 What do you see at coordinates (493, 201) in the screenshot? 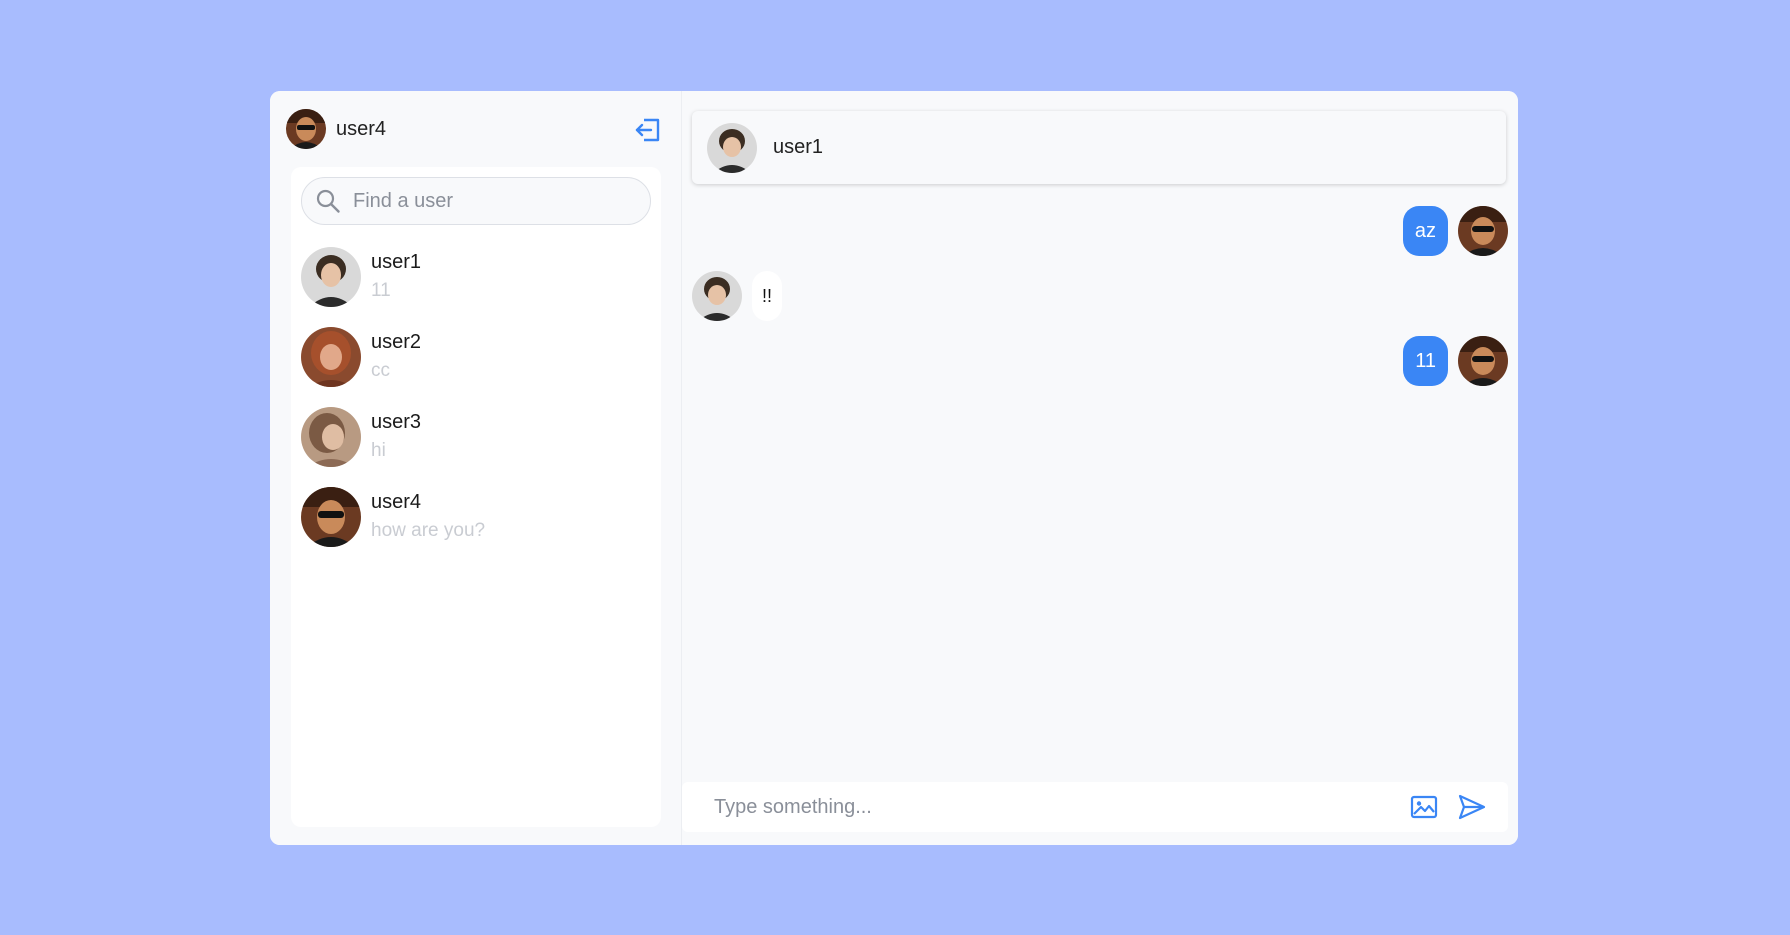
I see `search-input` at bounding box center [493, 201].